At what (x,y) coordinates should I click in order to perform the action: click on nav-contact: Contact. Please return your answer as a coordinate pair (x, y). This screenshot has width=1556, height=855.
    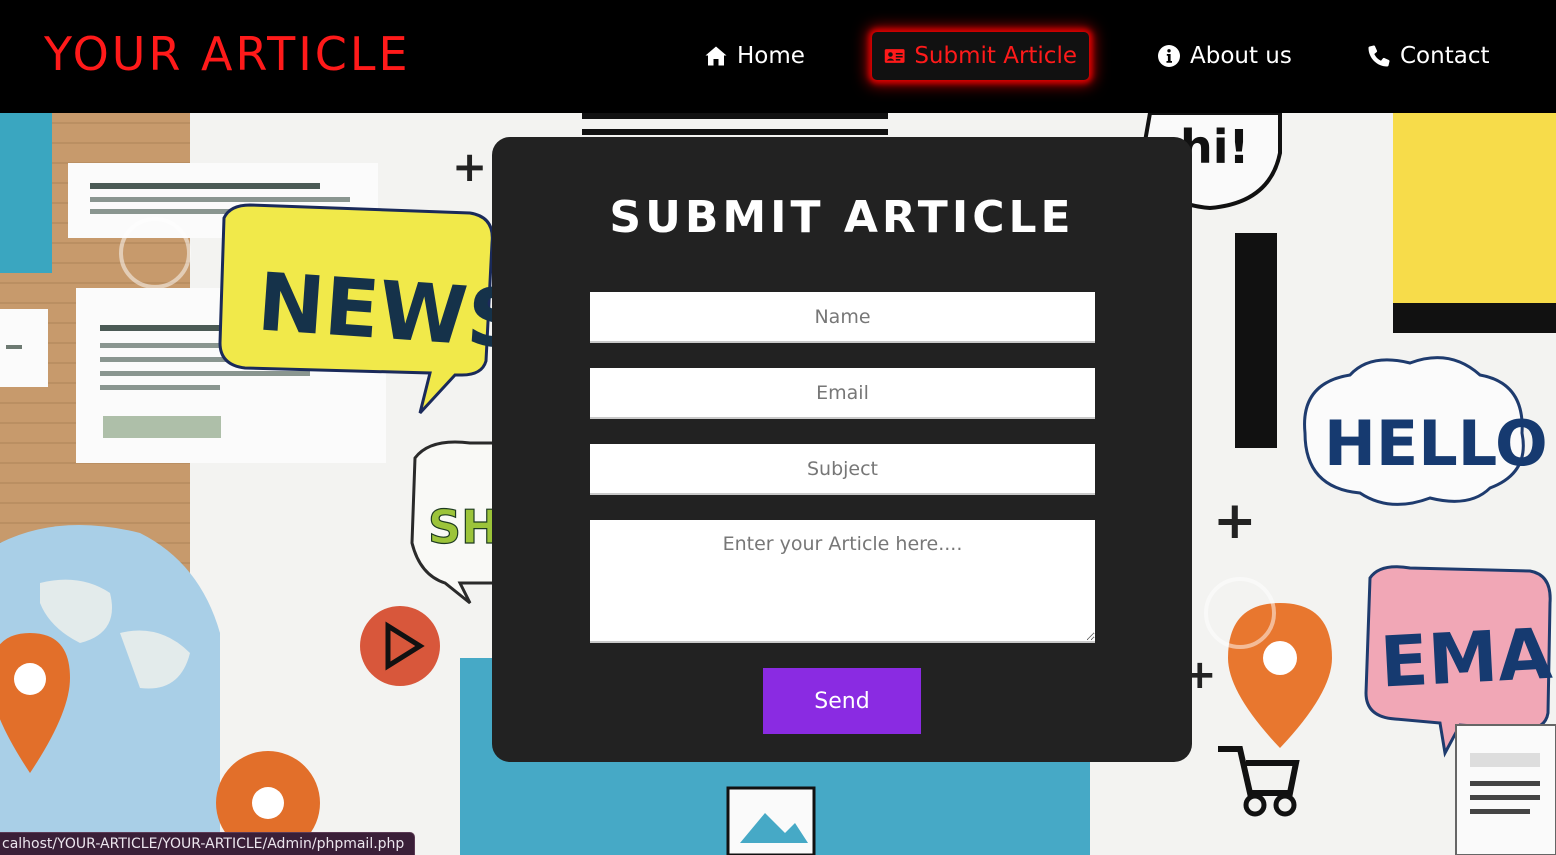
    Looking at the image, I should click on (1428, 56).